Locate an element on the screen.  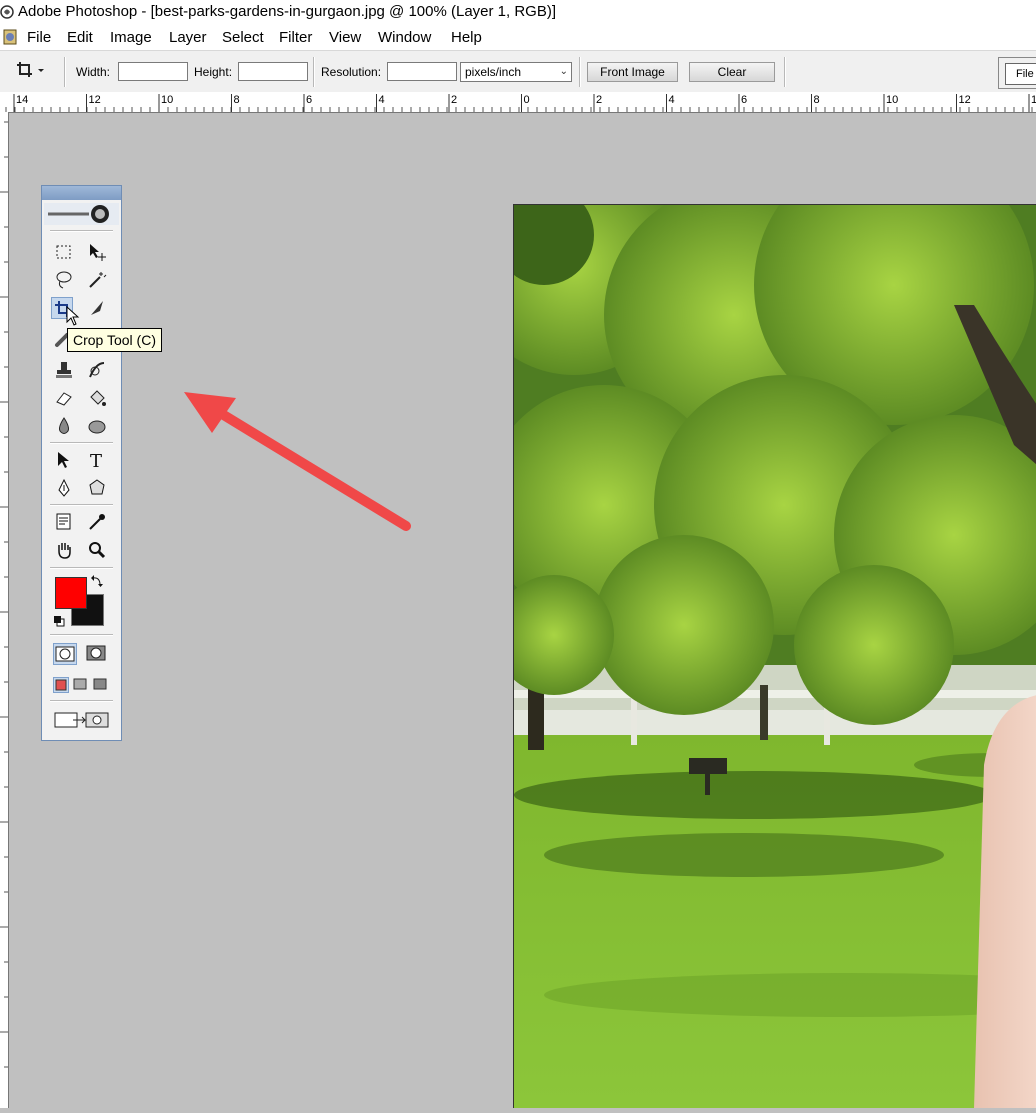
height-field is located at coordinates (273, 71).